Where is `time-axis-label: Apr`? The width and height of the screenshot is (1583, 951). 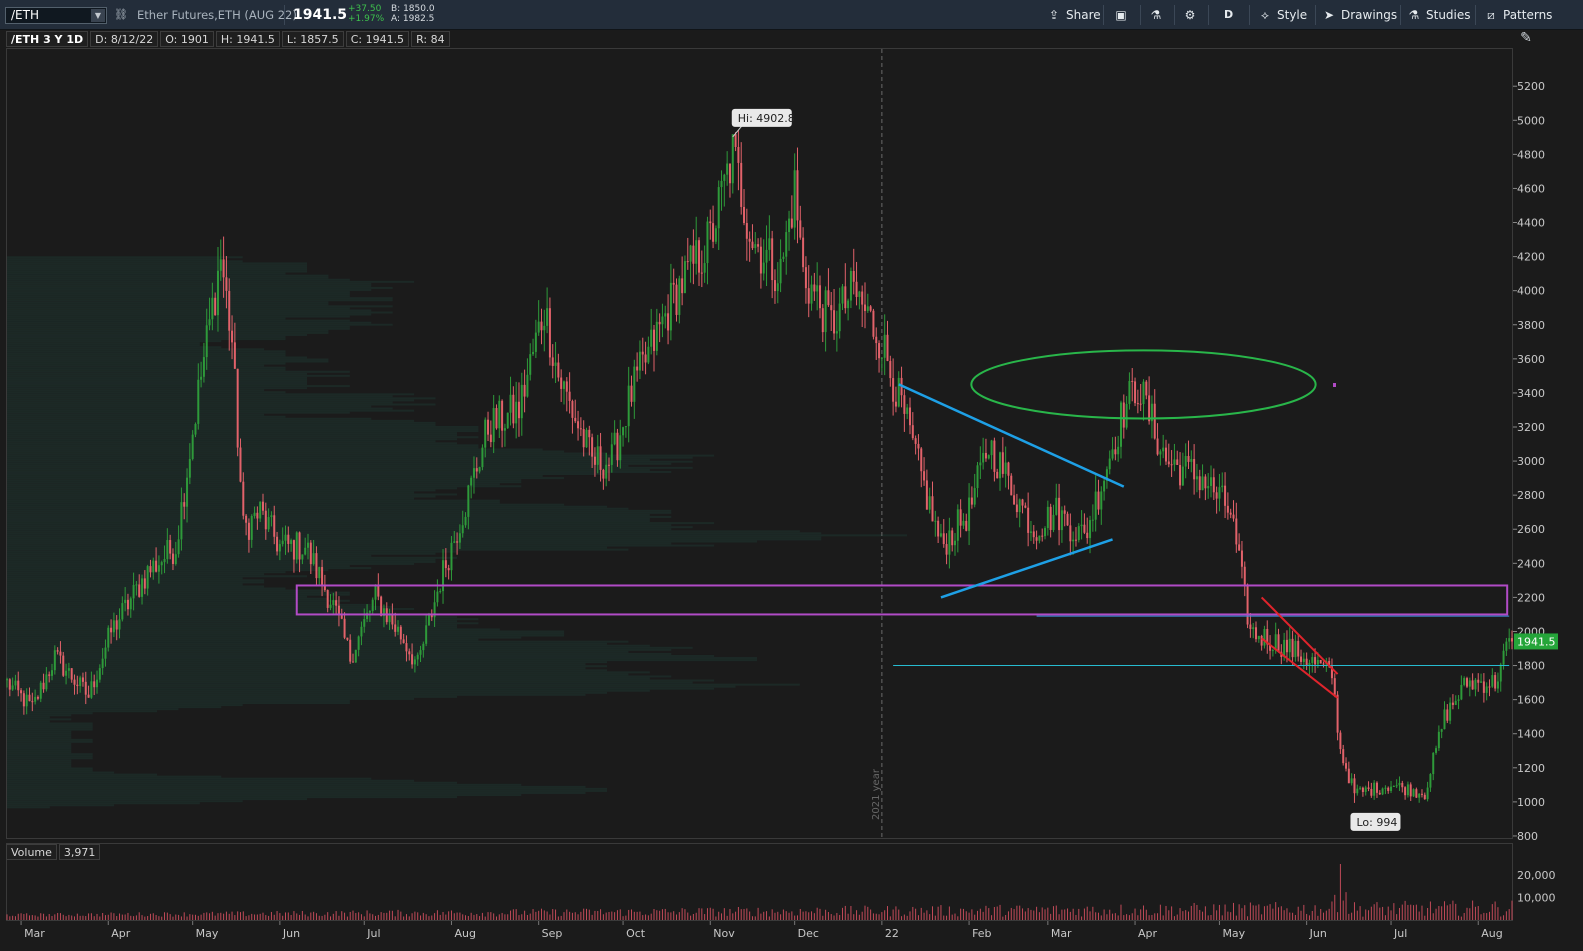
time-axis-label: Apr is located at coordinates (1148, 933).